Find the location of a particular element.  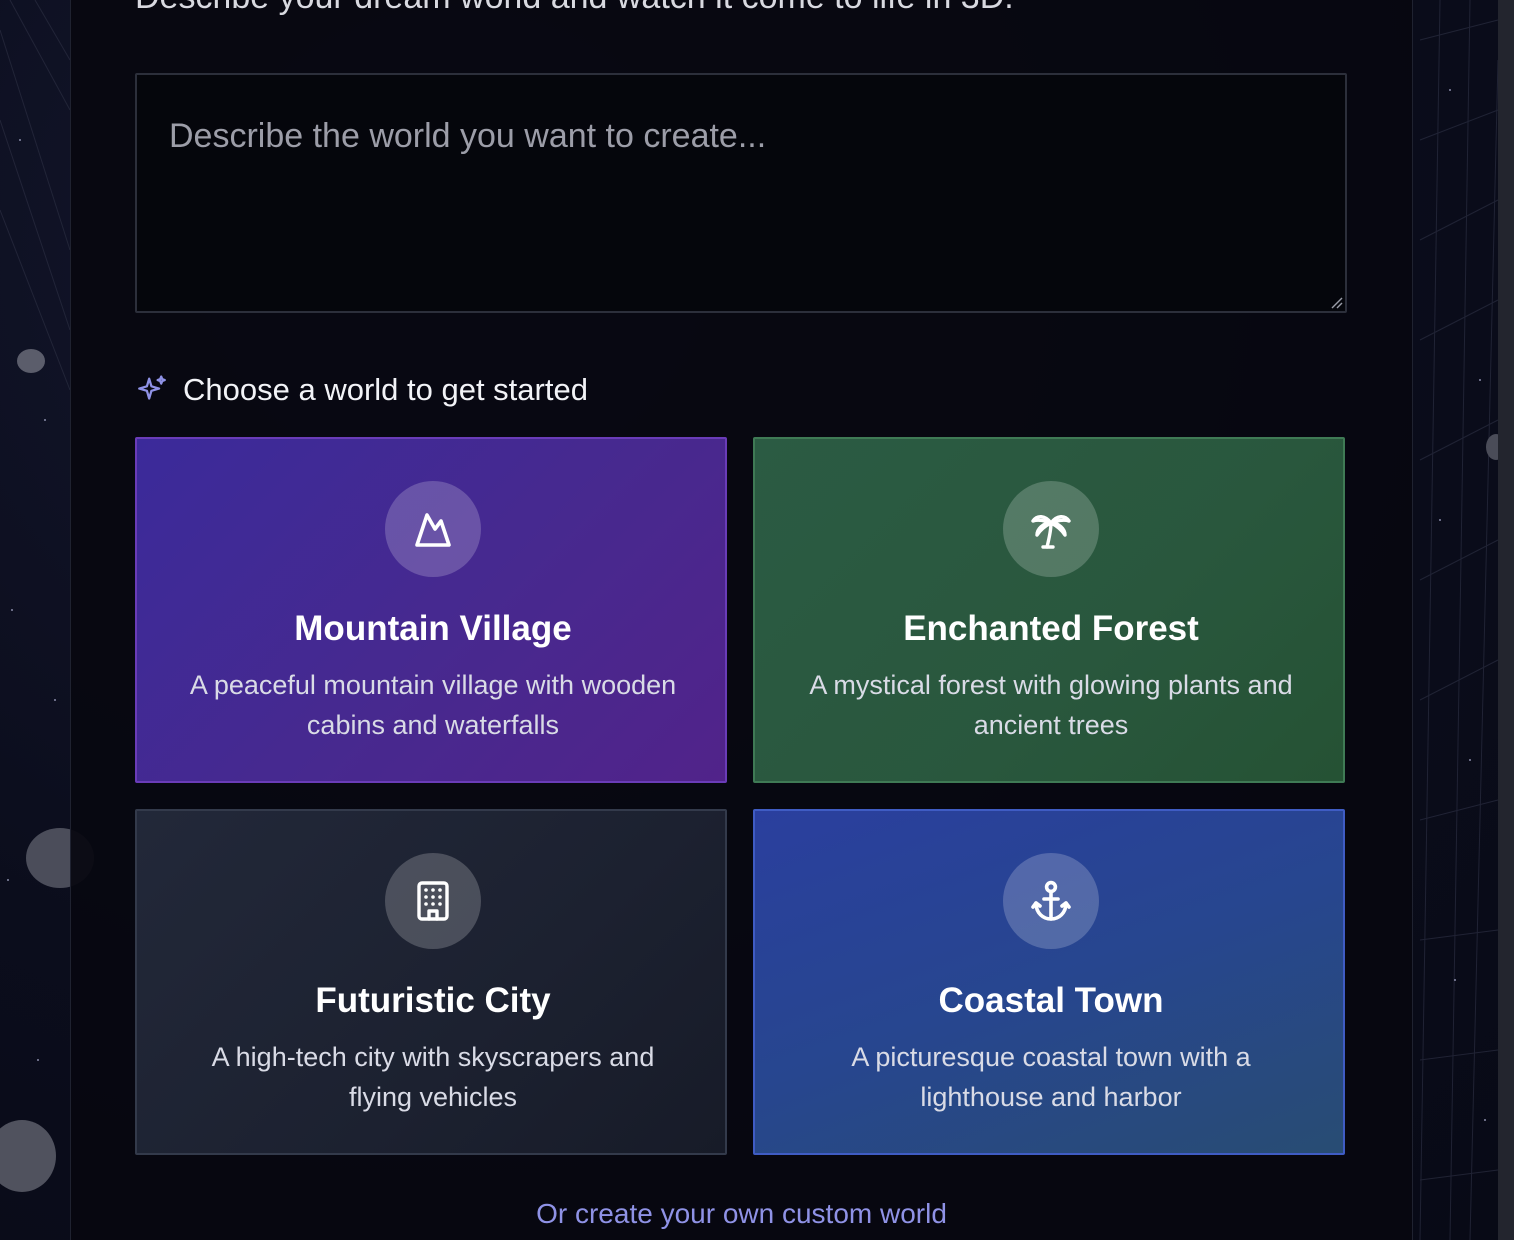

world-card-title: Enchanted Forest is located at coordinates (1051, 628).